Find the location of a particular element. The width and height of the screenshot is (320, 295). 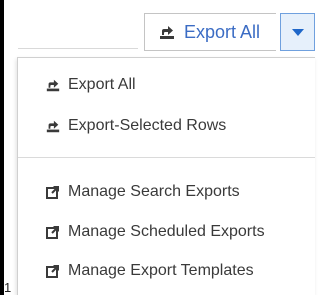

menu-item-label: Export All is located at coordinates (102, 84).